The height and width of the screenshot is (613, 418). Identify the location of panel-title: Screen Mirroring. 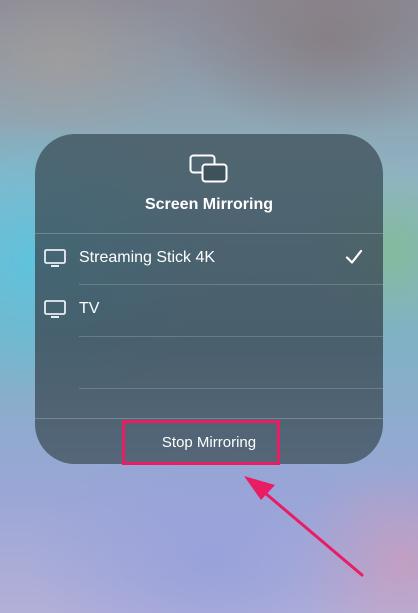
(209, 204).